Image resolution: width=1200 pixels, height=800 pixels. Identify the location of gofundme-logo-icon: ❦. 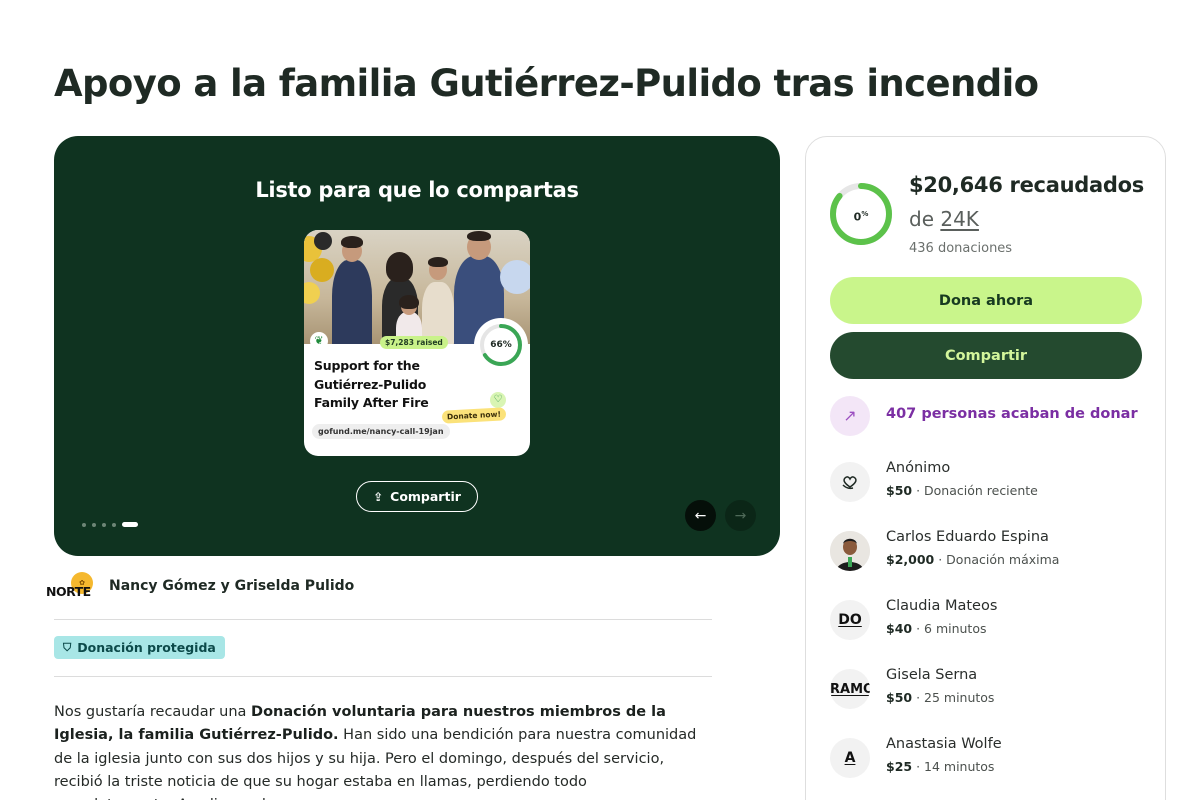
(319, 341).